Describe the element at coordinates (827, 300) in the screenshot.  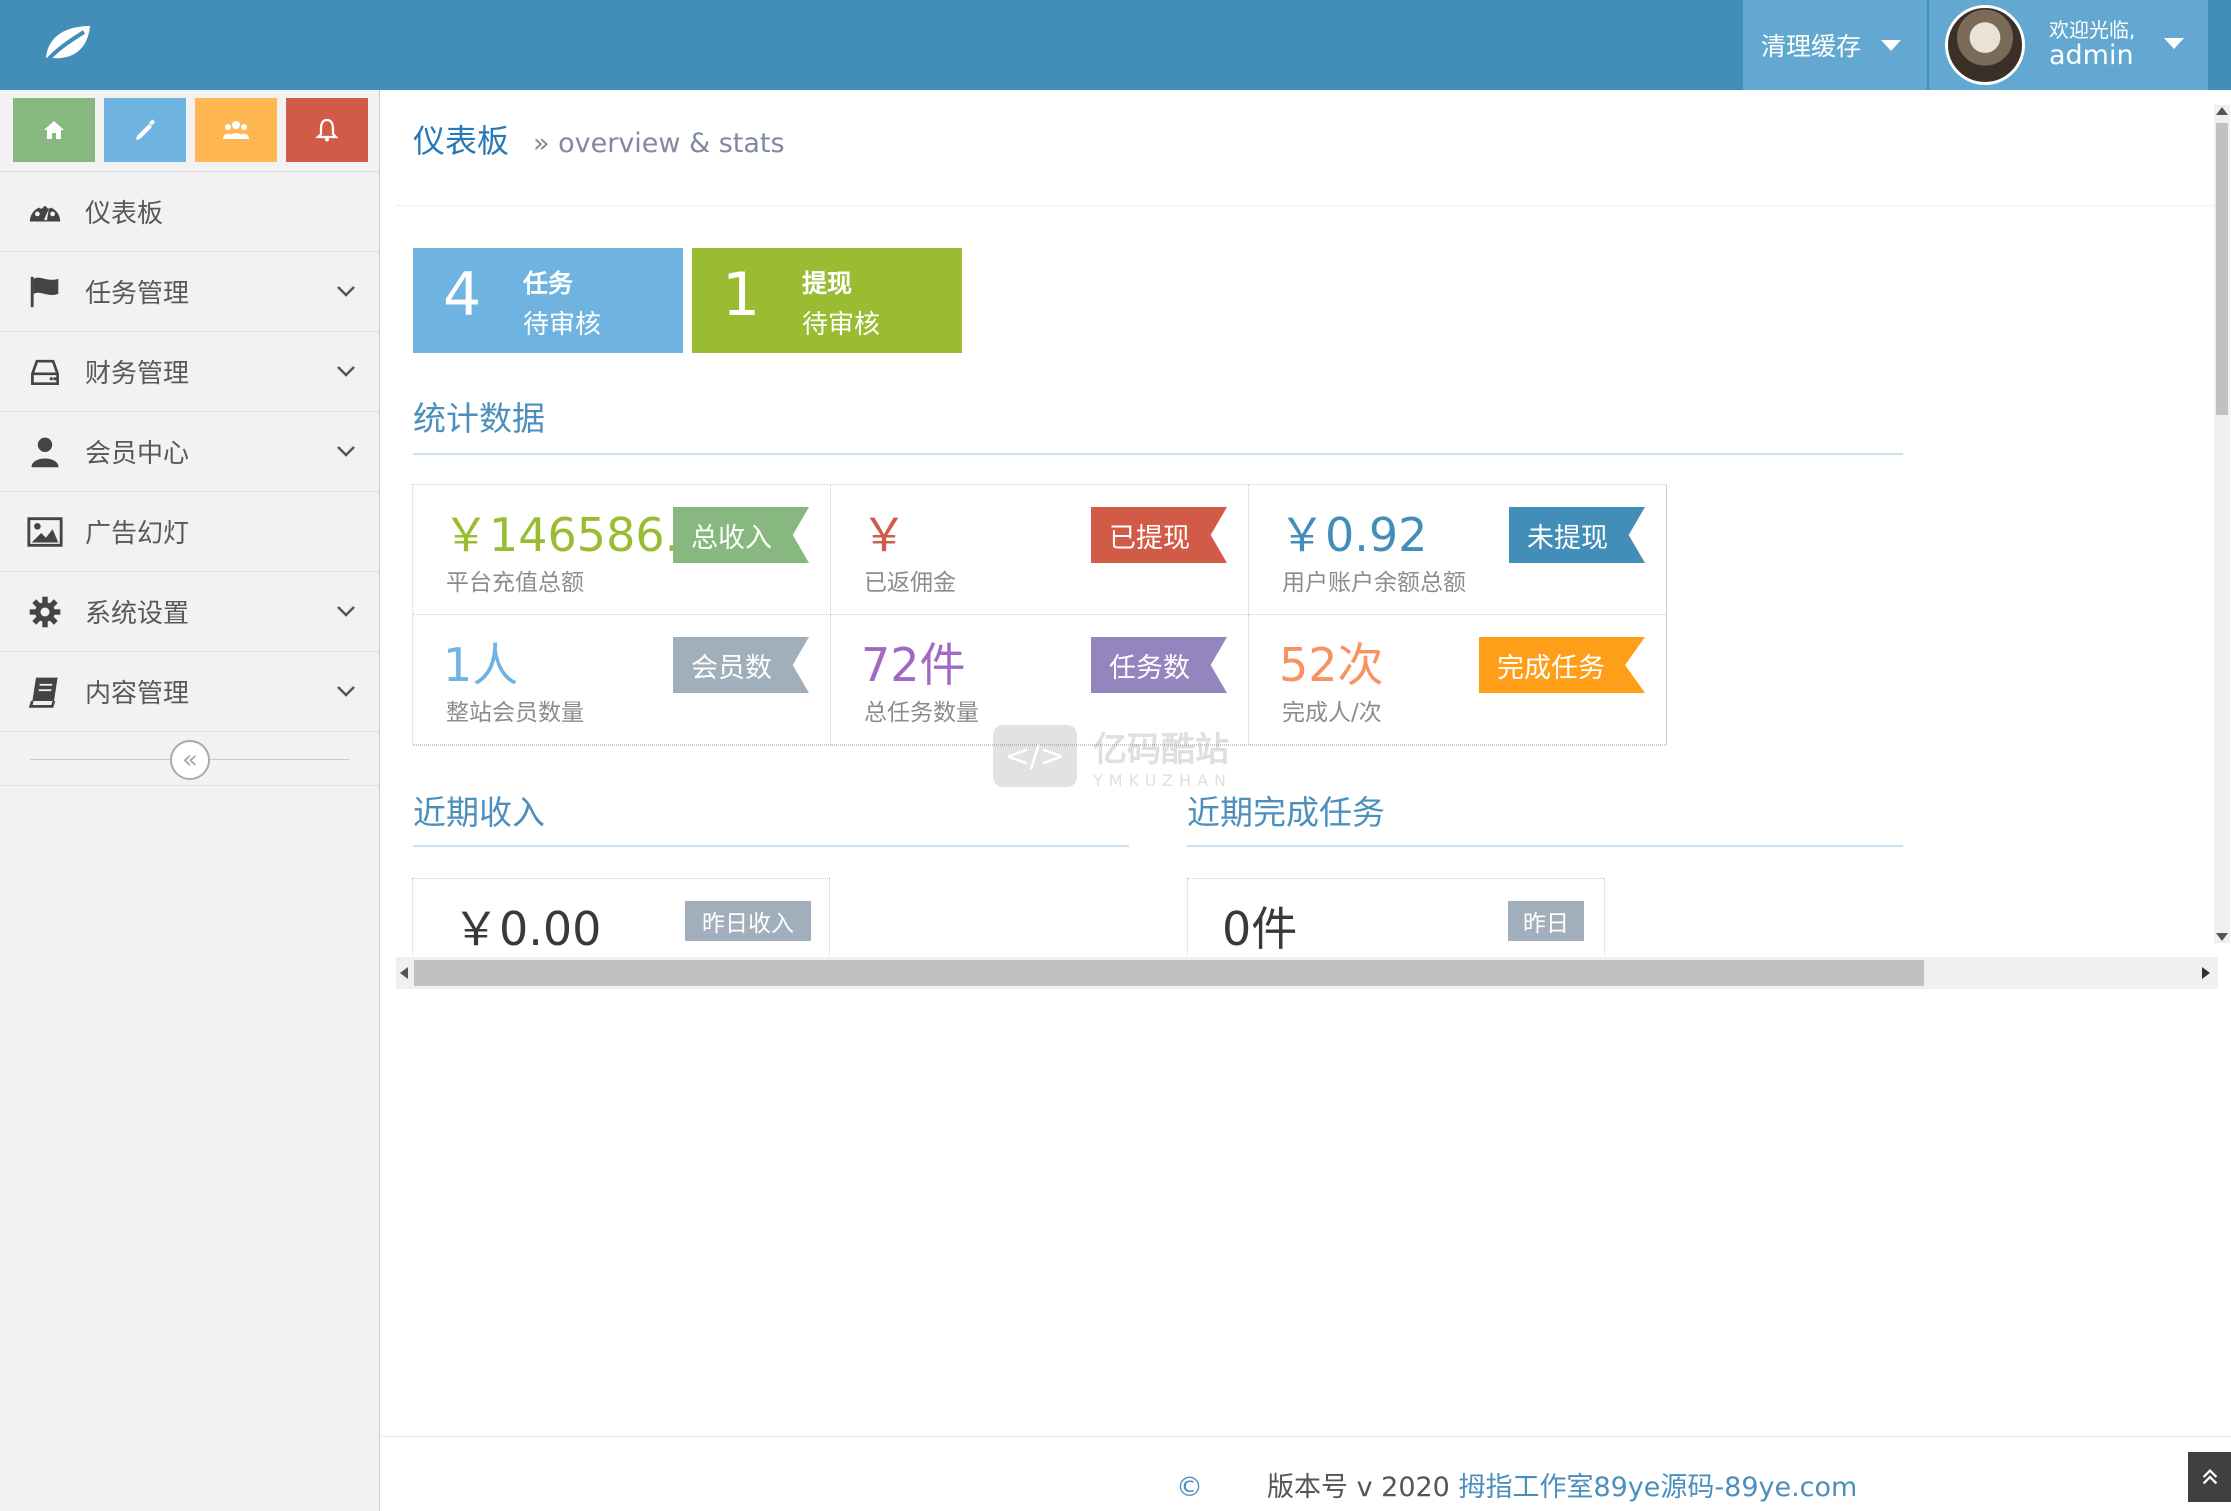
I see `pending-withdraw-box: 1 提现 待审核` at that location.